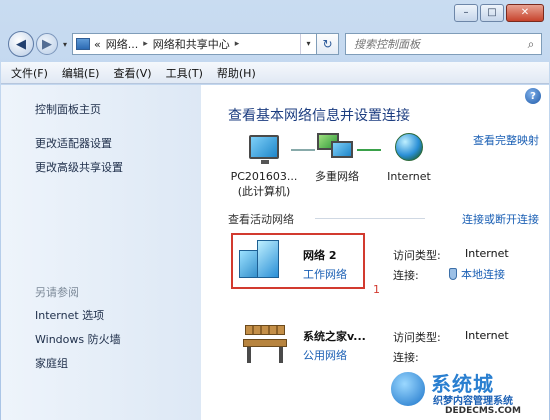 The image size is (550, 420). What do you see at coordinates (337, 176) in the screenshot?
I see `network-label: 多重网络` at bounding box center [337, 176].